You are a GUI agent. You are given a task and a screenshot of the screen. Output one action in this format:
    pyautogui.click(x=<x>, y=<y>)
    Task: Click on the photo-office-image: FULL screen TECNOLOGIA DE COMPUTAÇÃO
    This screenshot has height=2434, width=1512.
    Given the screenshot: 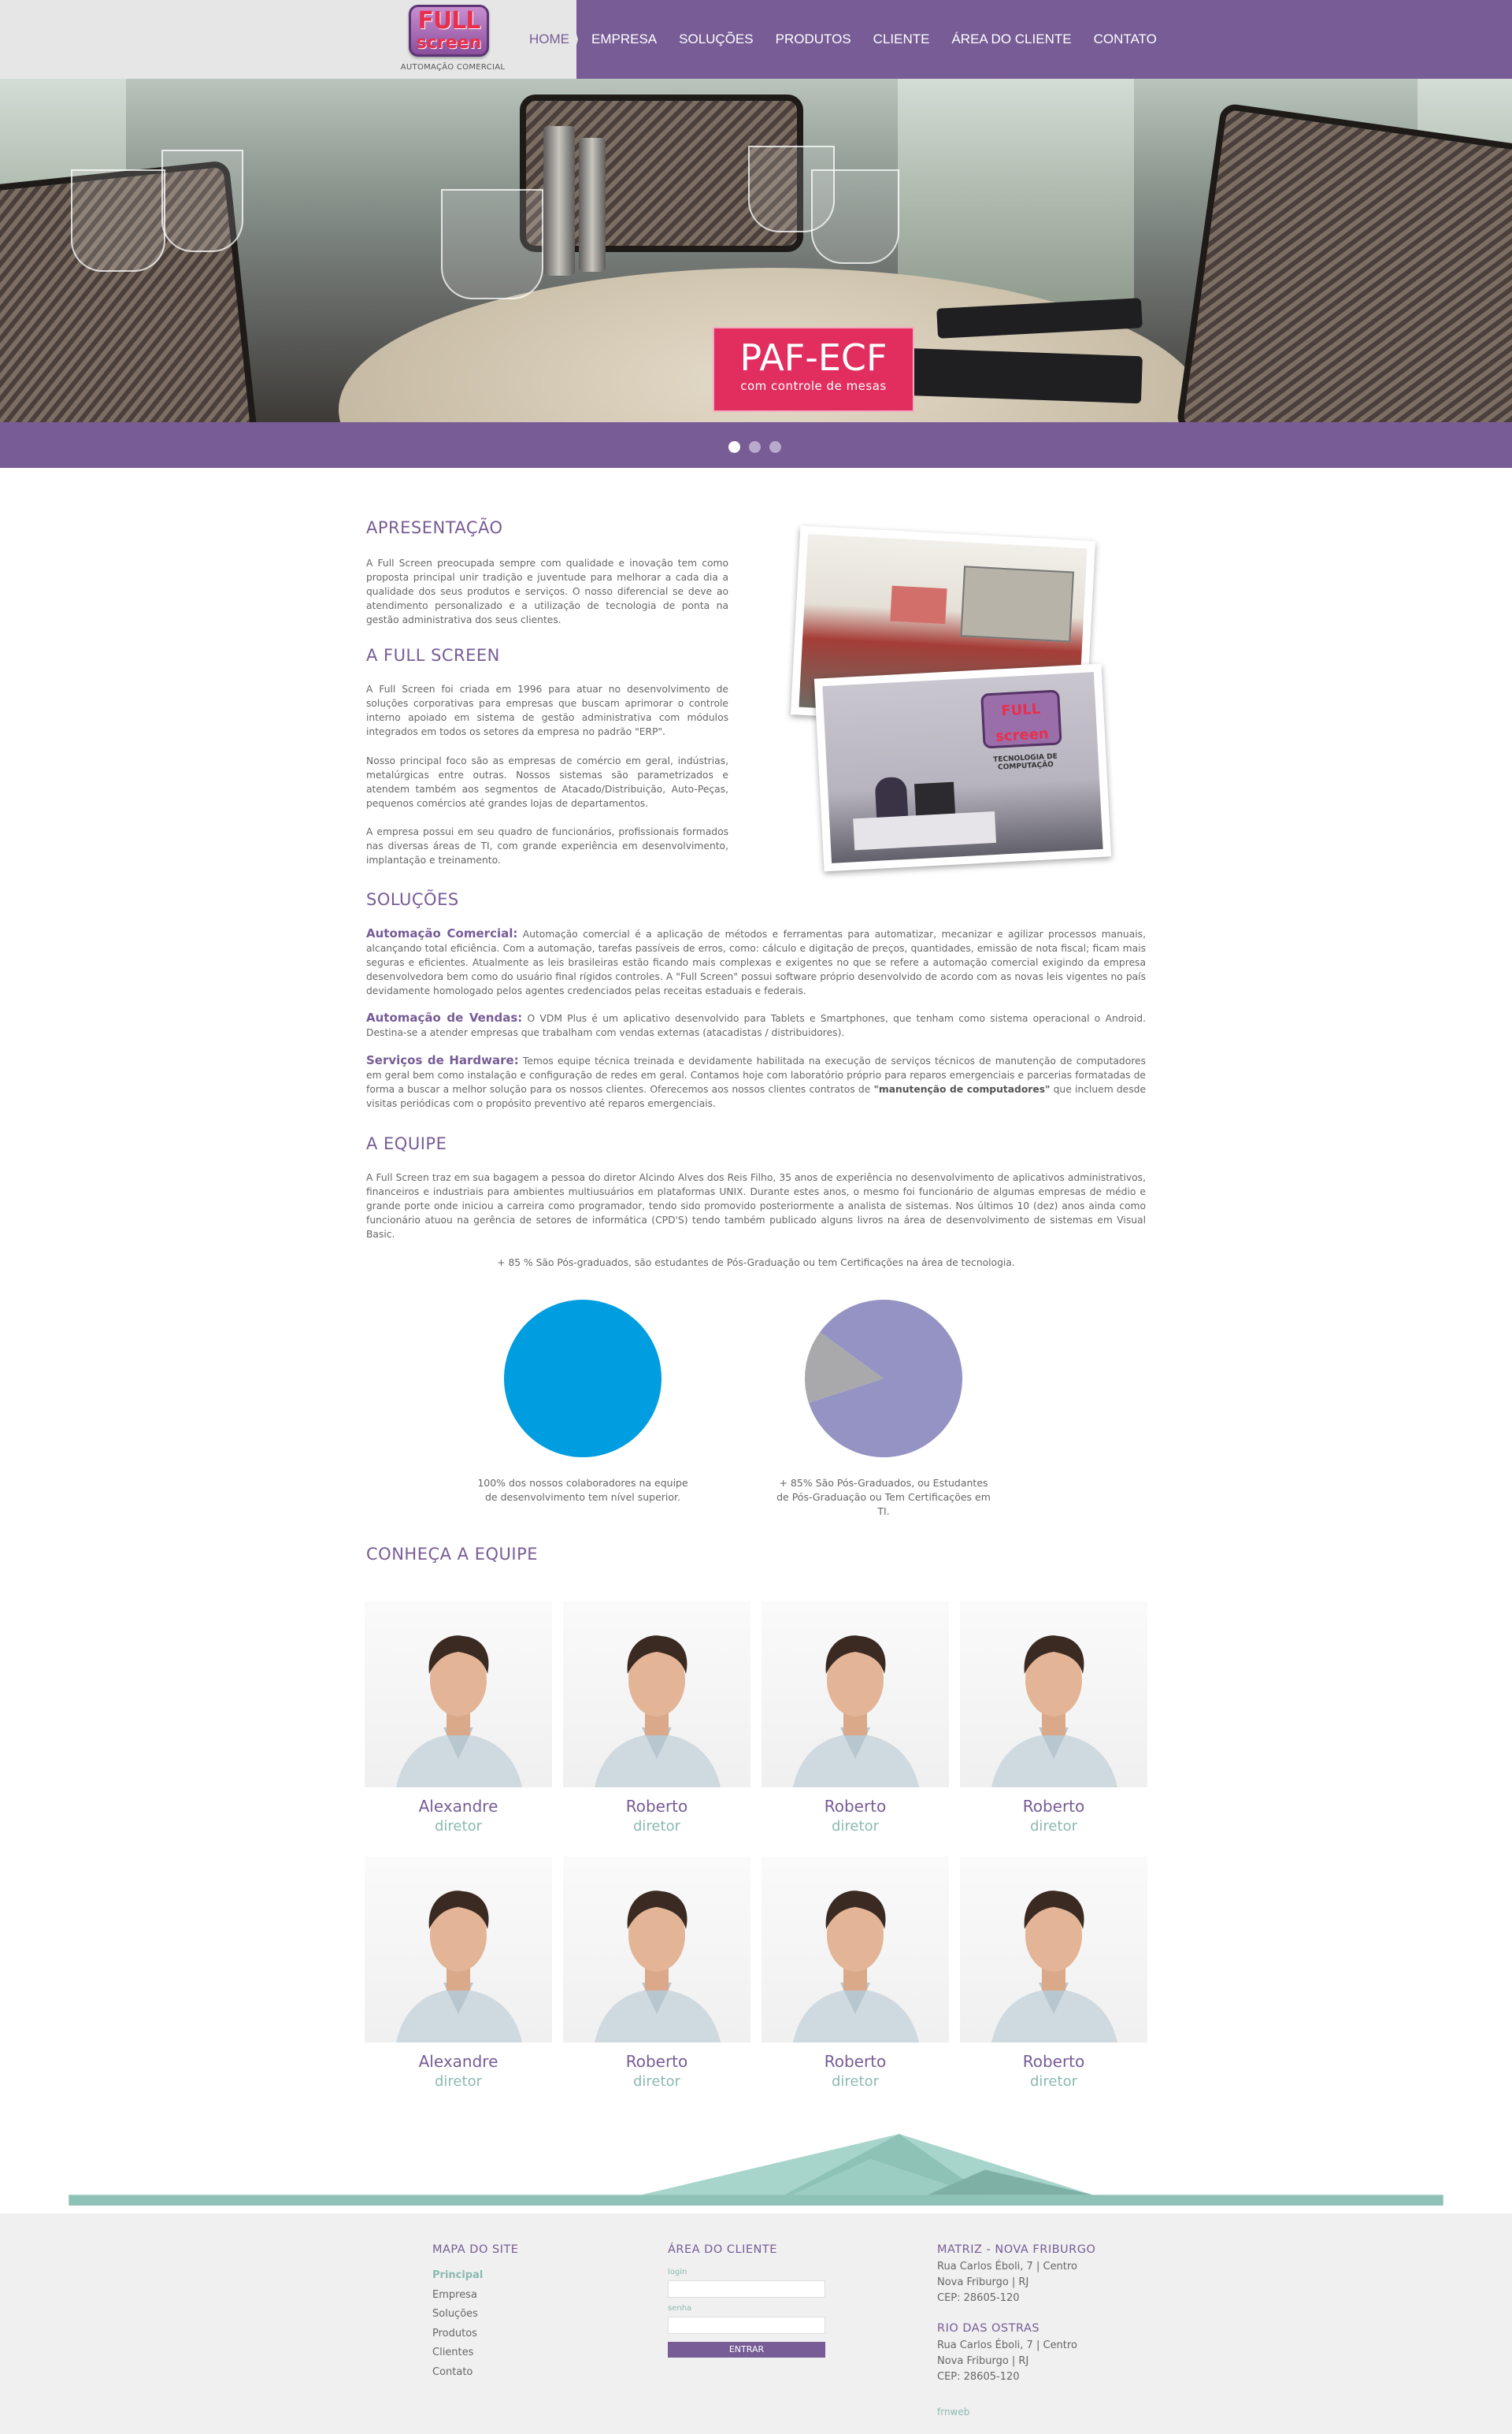 What is the action you would take?
    pyautogui.click(x=962, y=767)
    